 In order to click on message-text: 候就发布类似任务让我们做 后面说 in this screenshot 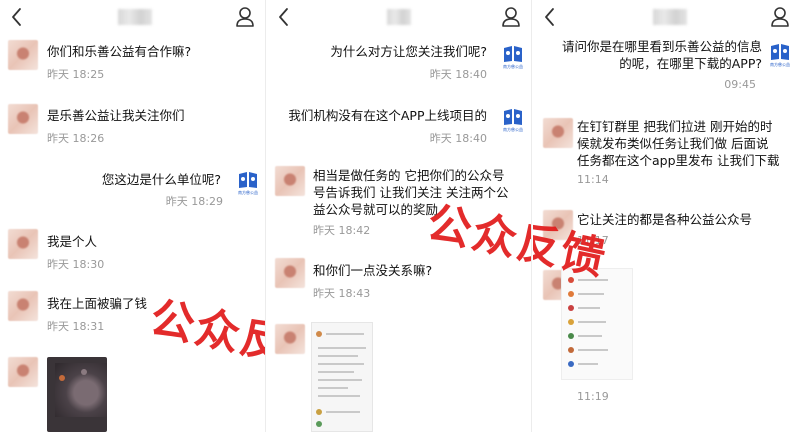, I will do `click(673, 143)`.